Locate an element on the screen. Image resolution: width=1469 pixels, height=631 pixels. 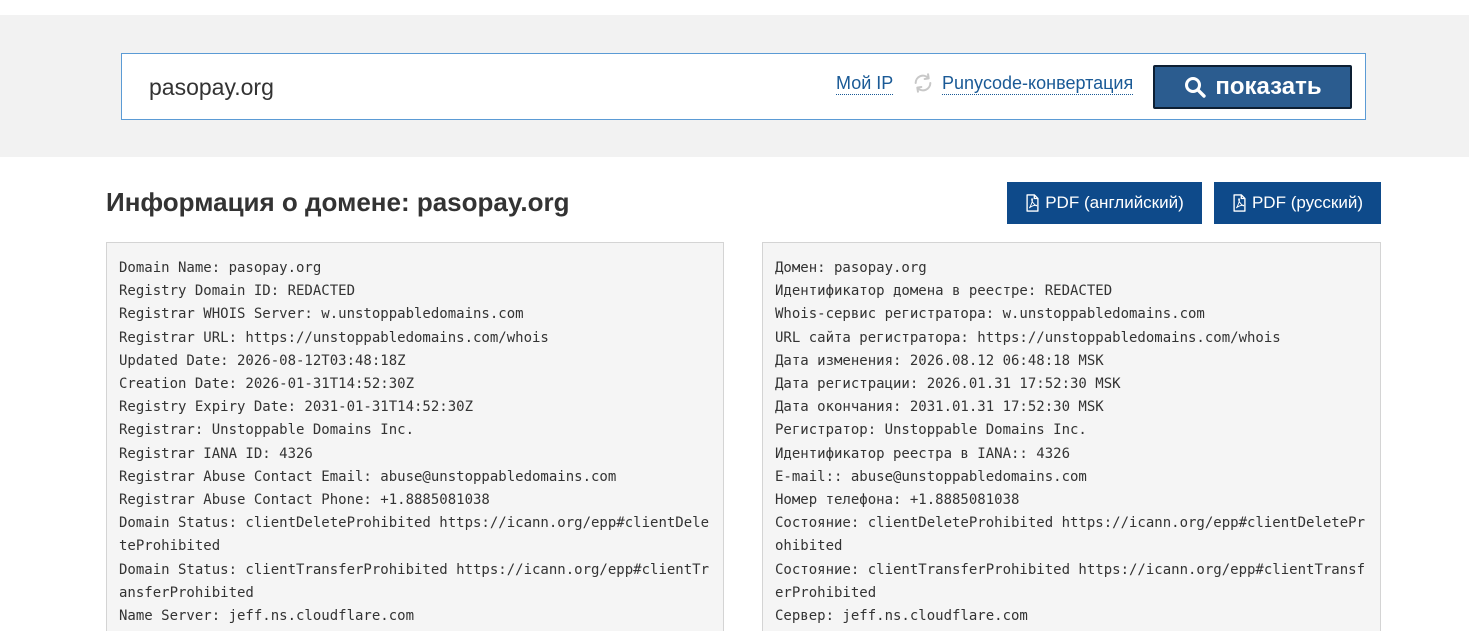
pdf-russian-button: PDF (русский) is located at coordinates (1297, 203).